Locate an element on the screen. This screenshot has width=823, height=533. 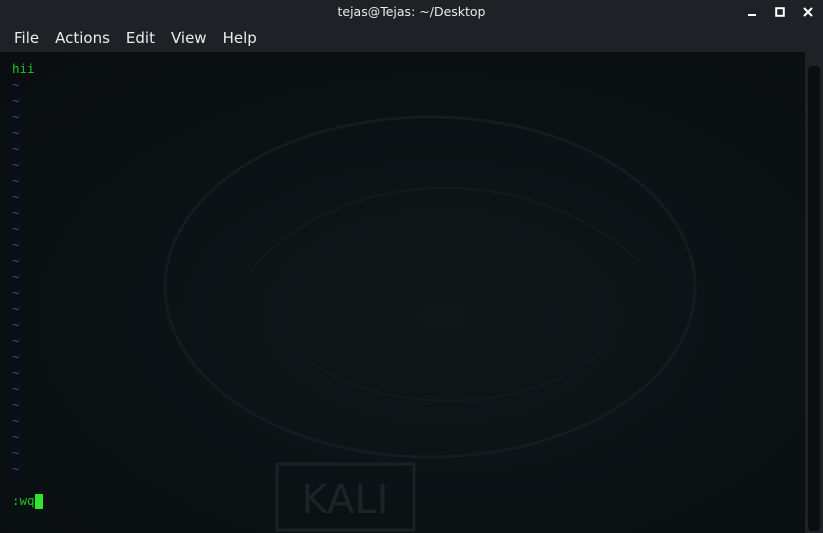
minimize-icon is located at coordinates (752, 15).